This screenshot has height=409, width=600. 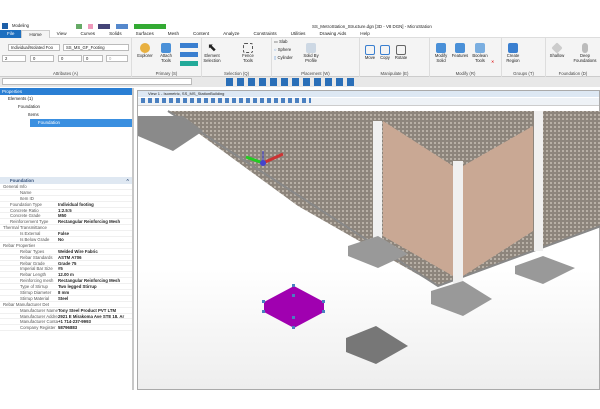 I want to click on deep-foundations-button: Deep Foundations, so click(x=585, y=53).